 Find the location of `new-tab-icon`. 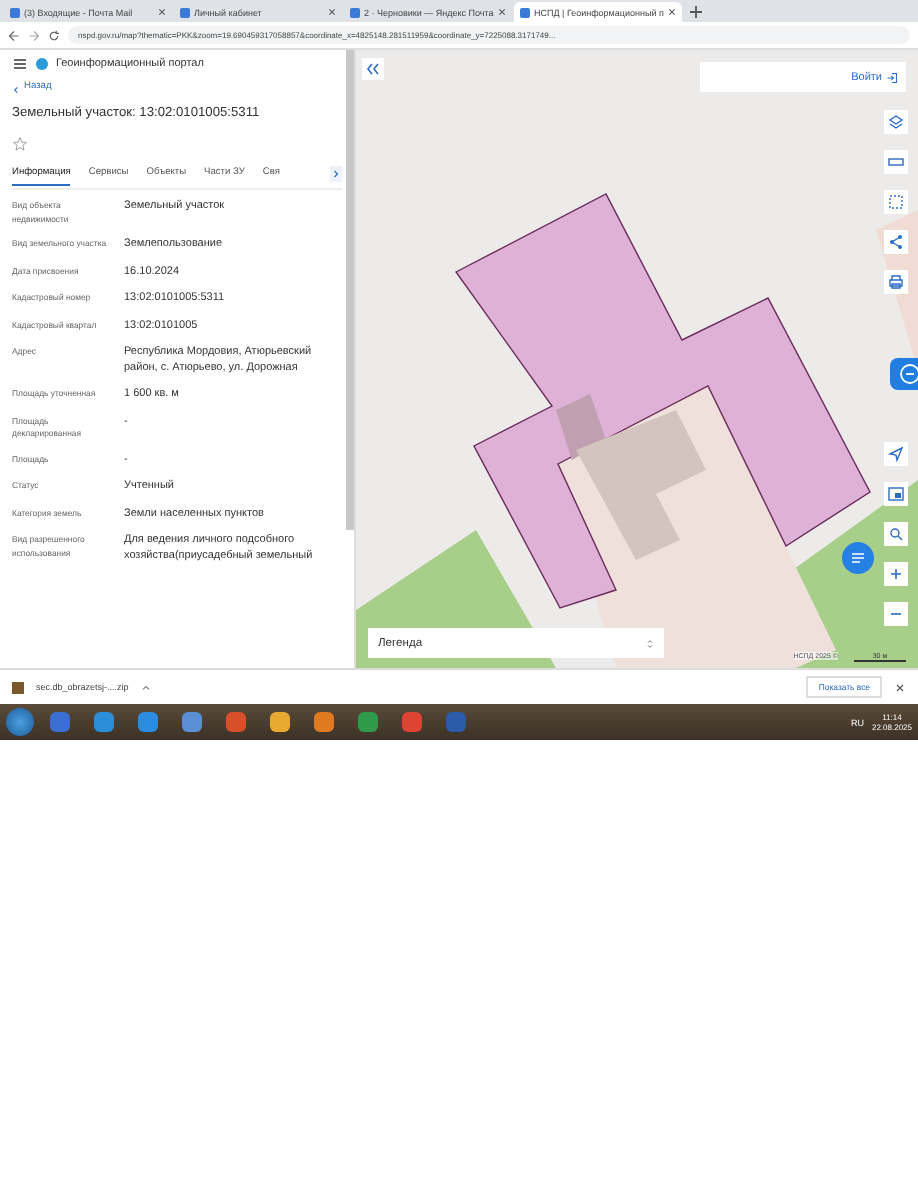

new-tab-icon is located at coordinates (696, 12).